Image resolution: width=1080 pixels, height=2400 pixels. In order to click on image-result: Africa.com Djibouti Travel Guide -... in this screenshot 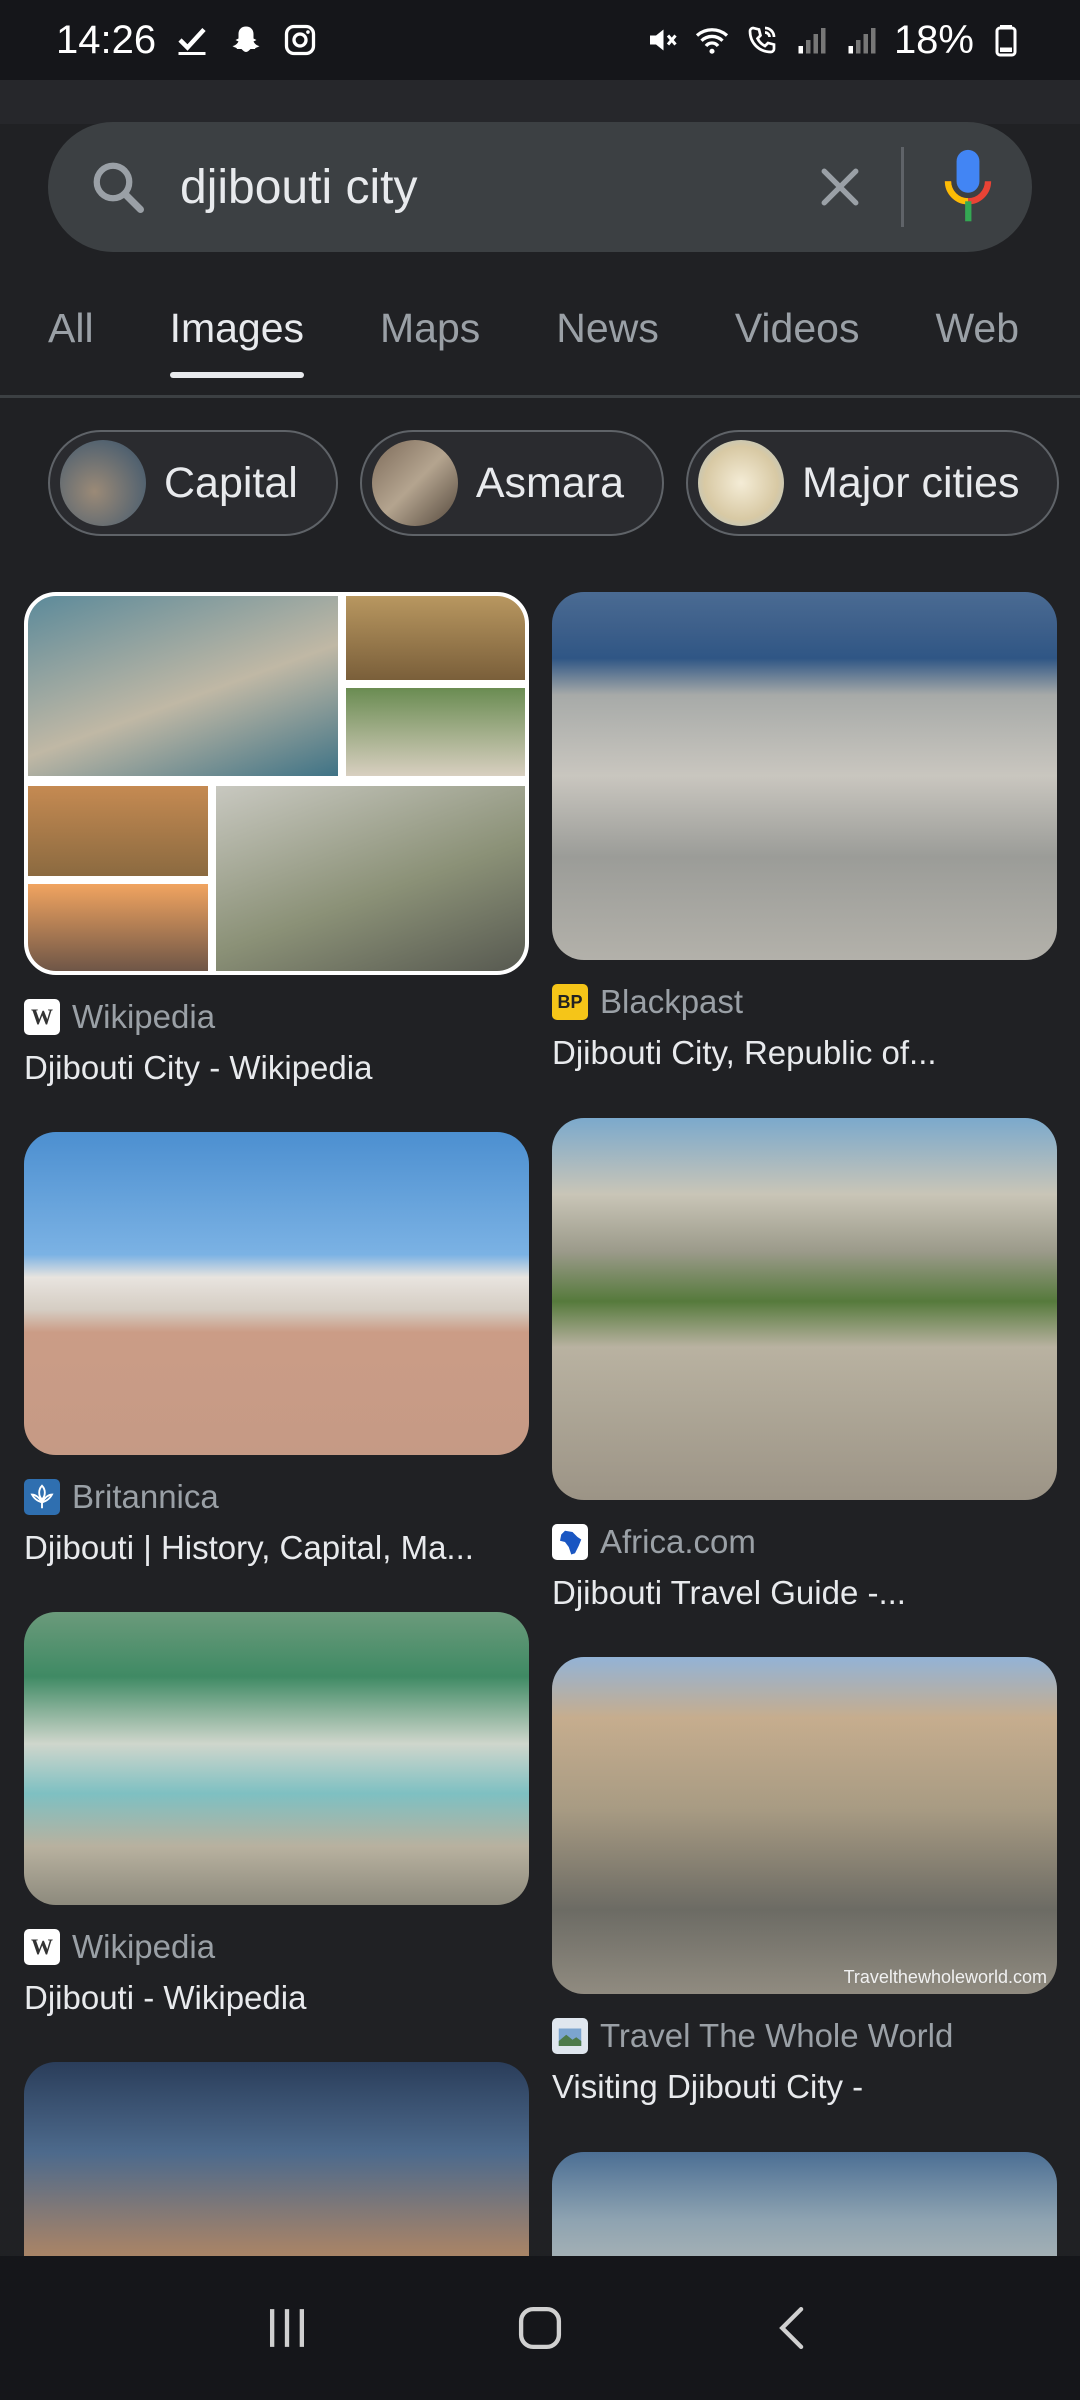, I will do `click(804, 1365)`.